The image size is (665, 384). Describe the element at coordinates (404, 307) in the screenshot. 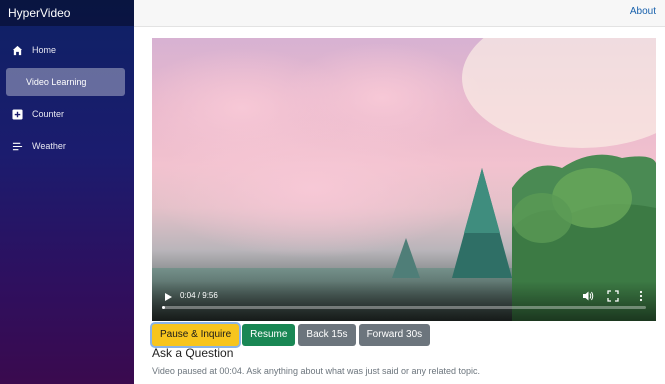

I see `progress-bar` at that location.